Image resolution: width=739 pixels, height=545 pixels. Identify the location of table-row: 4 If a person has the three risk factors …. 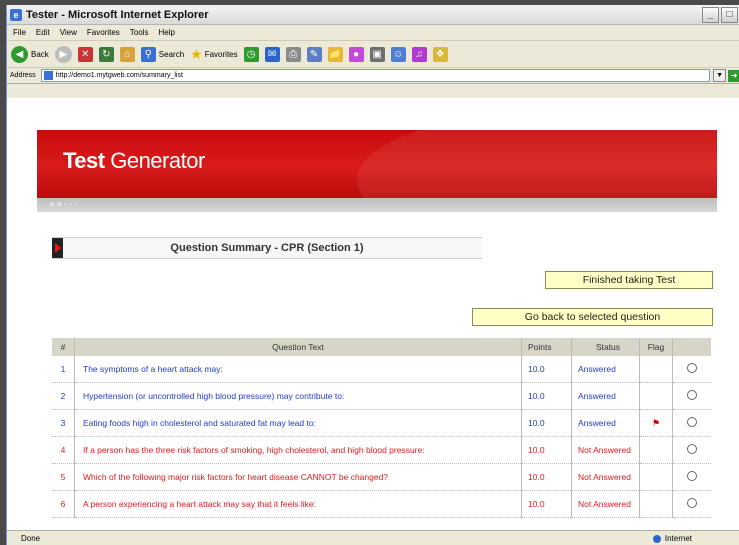
(381, 450).